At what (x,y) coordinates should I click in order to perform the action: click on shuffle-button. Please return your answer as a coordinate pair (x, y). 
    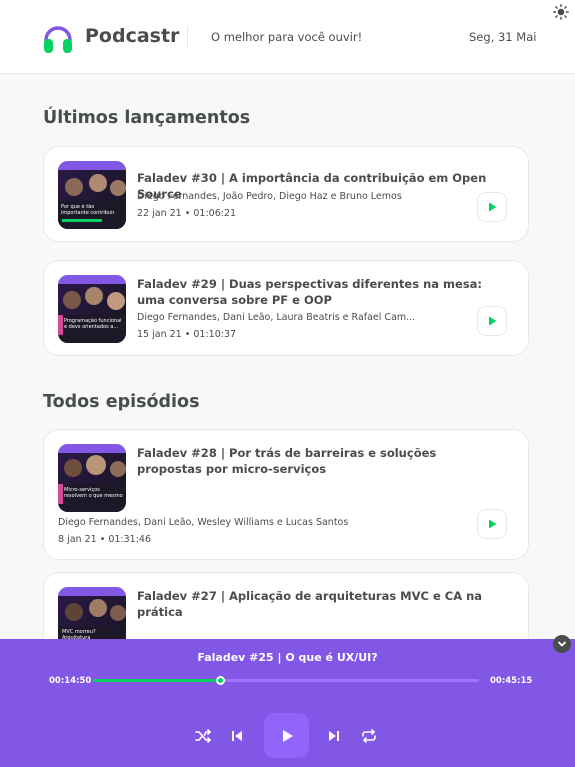
    Looking at the image, I should click on (203, 736).